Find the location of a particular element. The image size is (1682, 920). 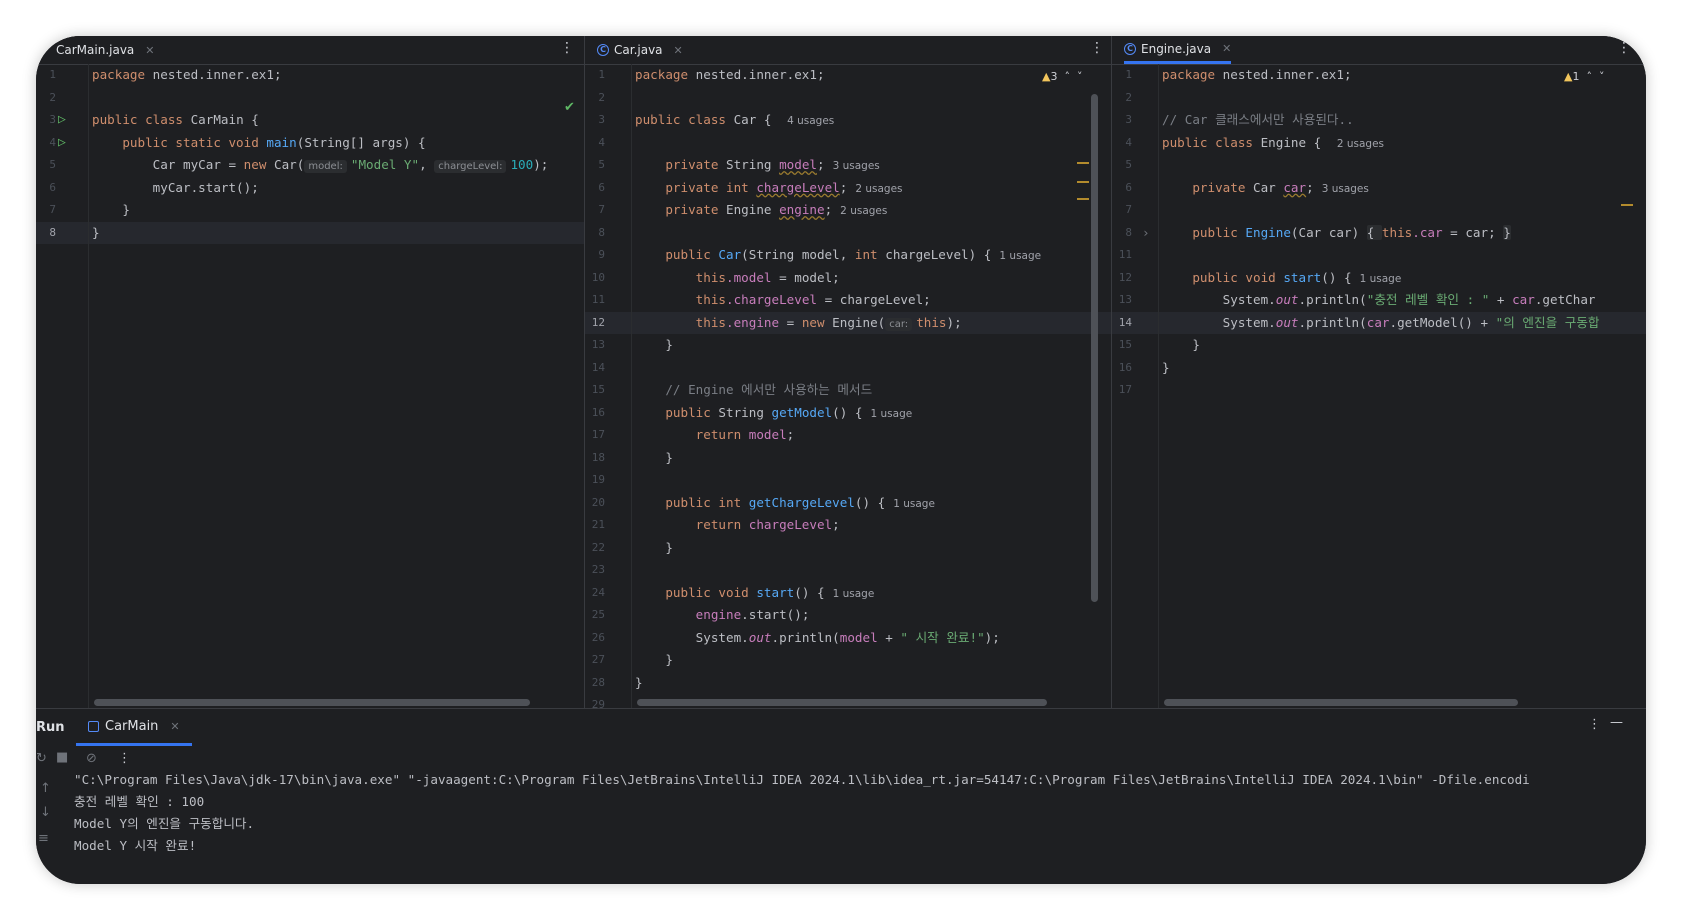

scroll-down-icon: ↓ is located at coordinates (45, 812).